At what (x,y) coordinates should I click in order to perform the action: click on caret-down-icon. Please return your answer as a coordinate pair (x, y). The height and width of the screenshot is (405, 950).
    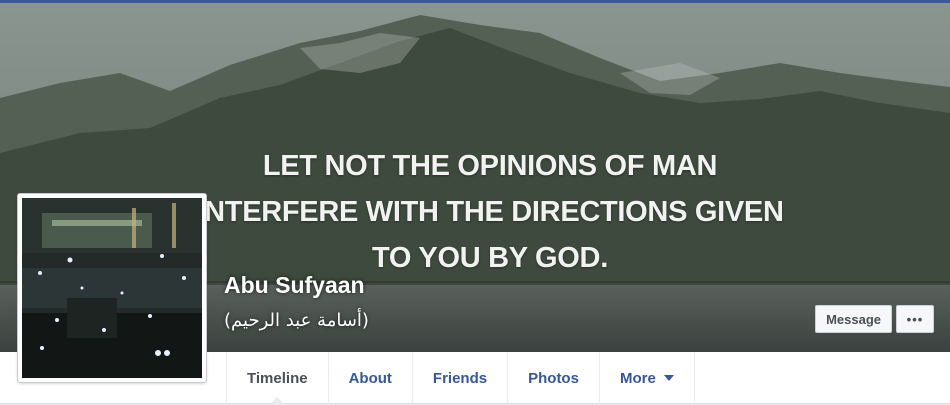
    Looking at the image, I should click on (668, 378).